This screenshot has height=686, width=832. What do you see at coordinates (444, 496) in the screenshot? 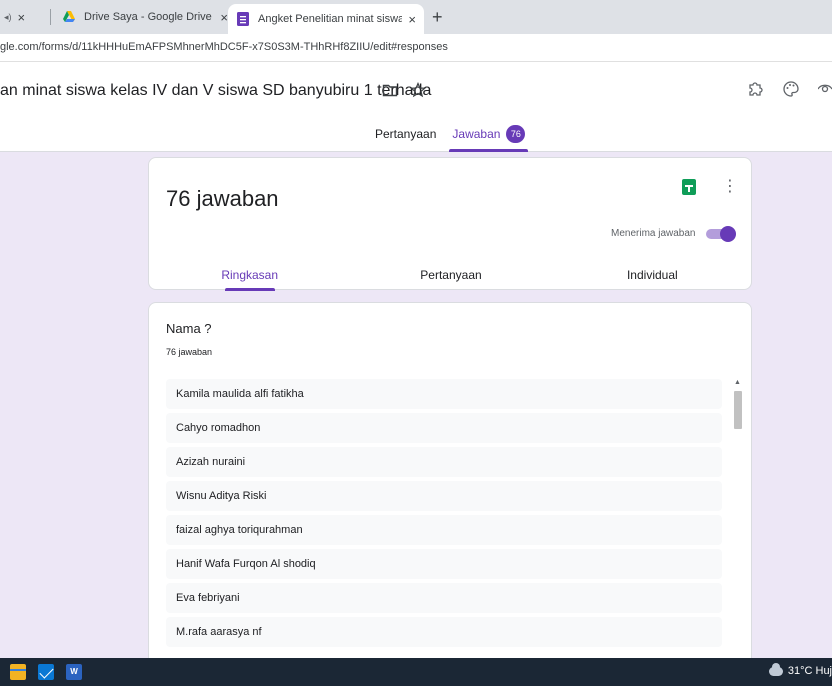
I see `list-item: Wisnu Aditya Riski` at bounding box center [444, 496].